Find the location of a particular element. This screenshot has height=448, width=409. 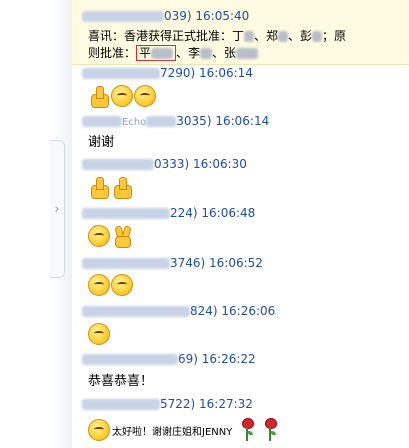

message-timestamp: 3035) 16:06:14 is located at coordinates (223, 121).